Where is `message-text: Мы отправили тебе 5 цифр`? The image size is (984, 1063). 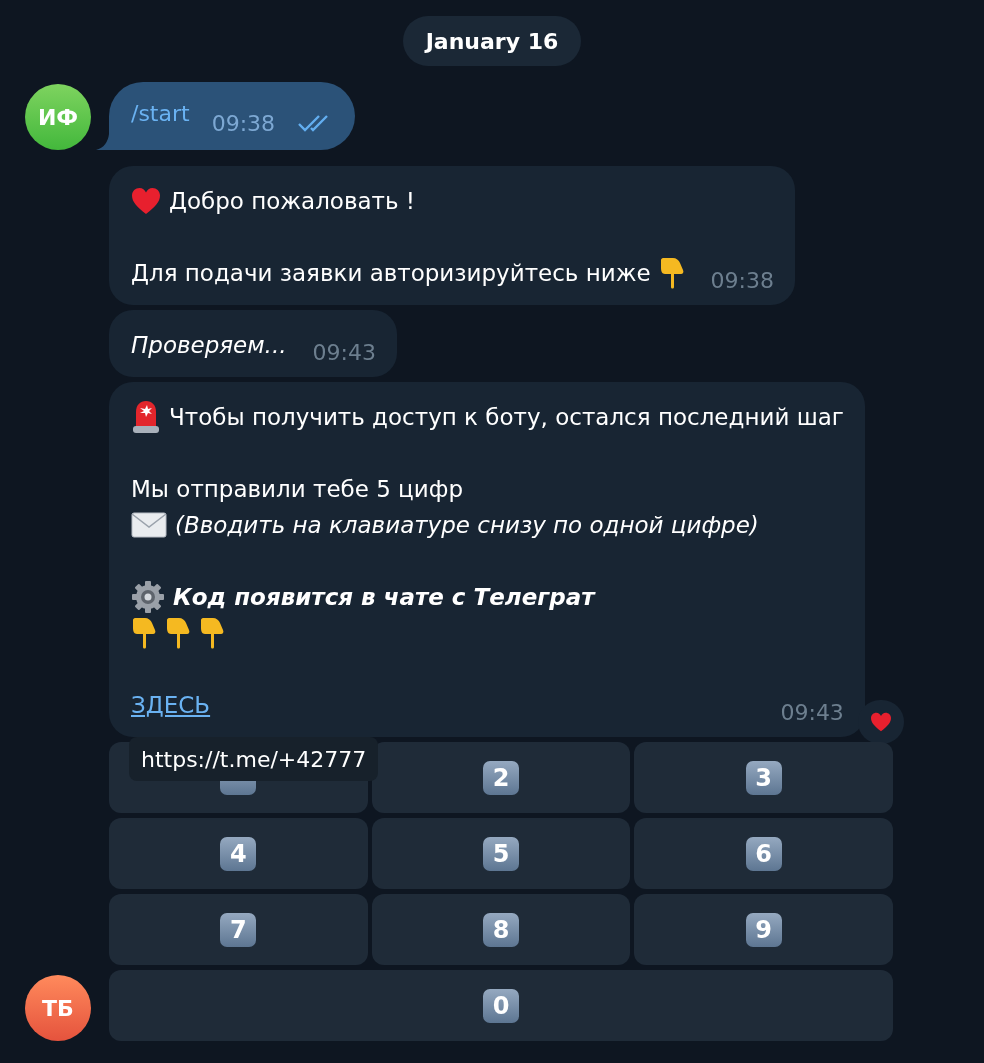
message-text: Мы отправили тебе 5 цифр is located at coordinates (297, 489).